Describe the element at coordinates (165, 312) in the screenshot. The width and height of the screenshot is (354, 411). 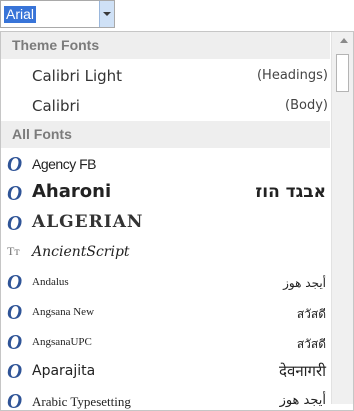
I see `font-item-angsana-new: O Angsana New สวัสดี` at that location.